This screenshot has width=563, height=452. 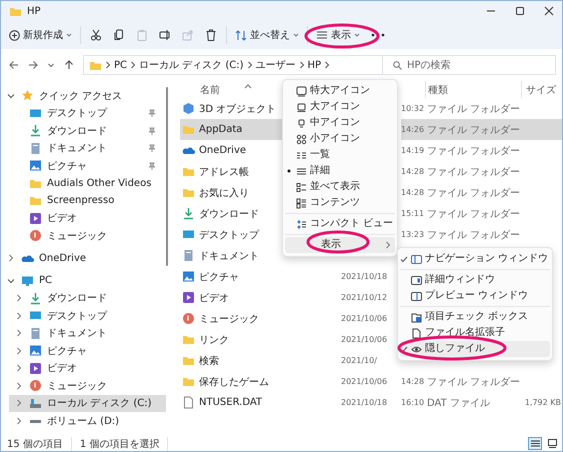 What do you see at coordinates (241, 35) in the screenshot?
I see `sort-arrows-icon` at bounding box center [241, 35].